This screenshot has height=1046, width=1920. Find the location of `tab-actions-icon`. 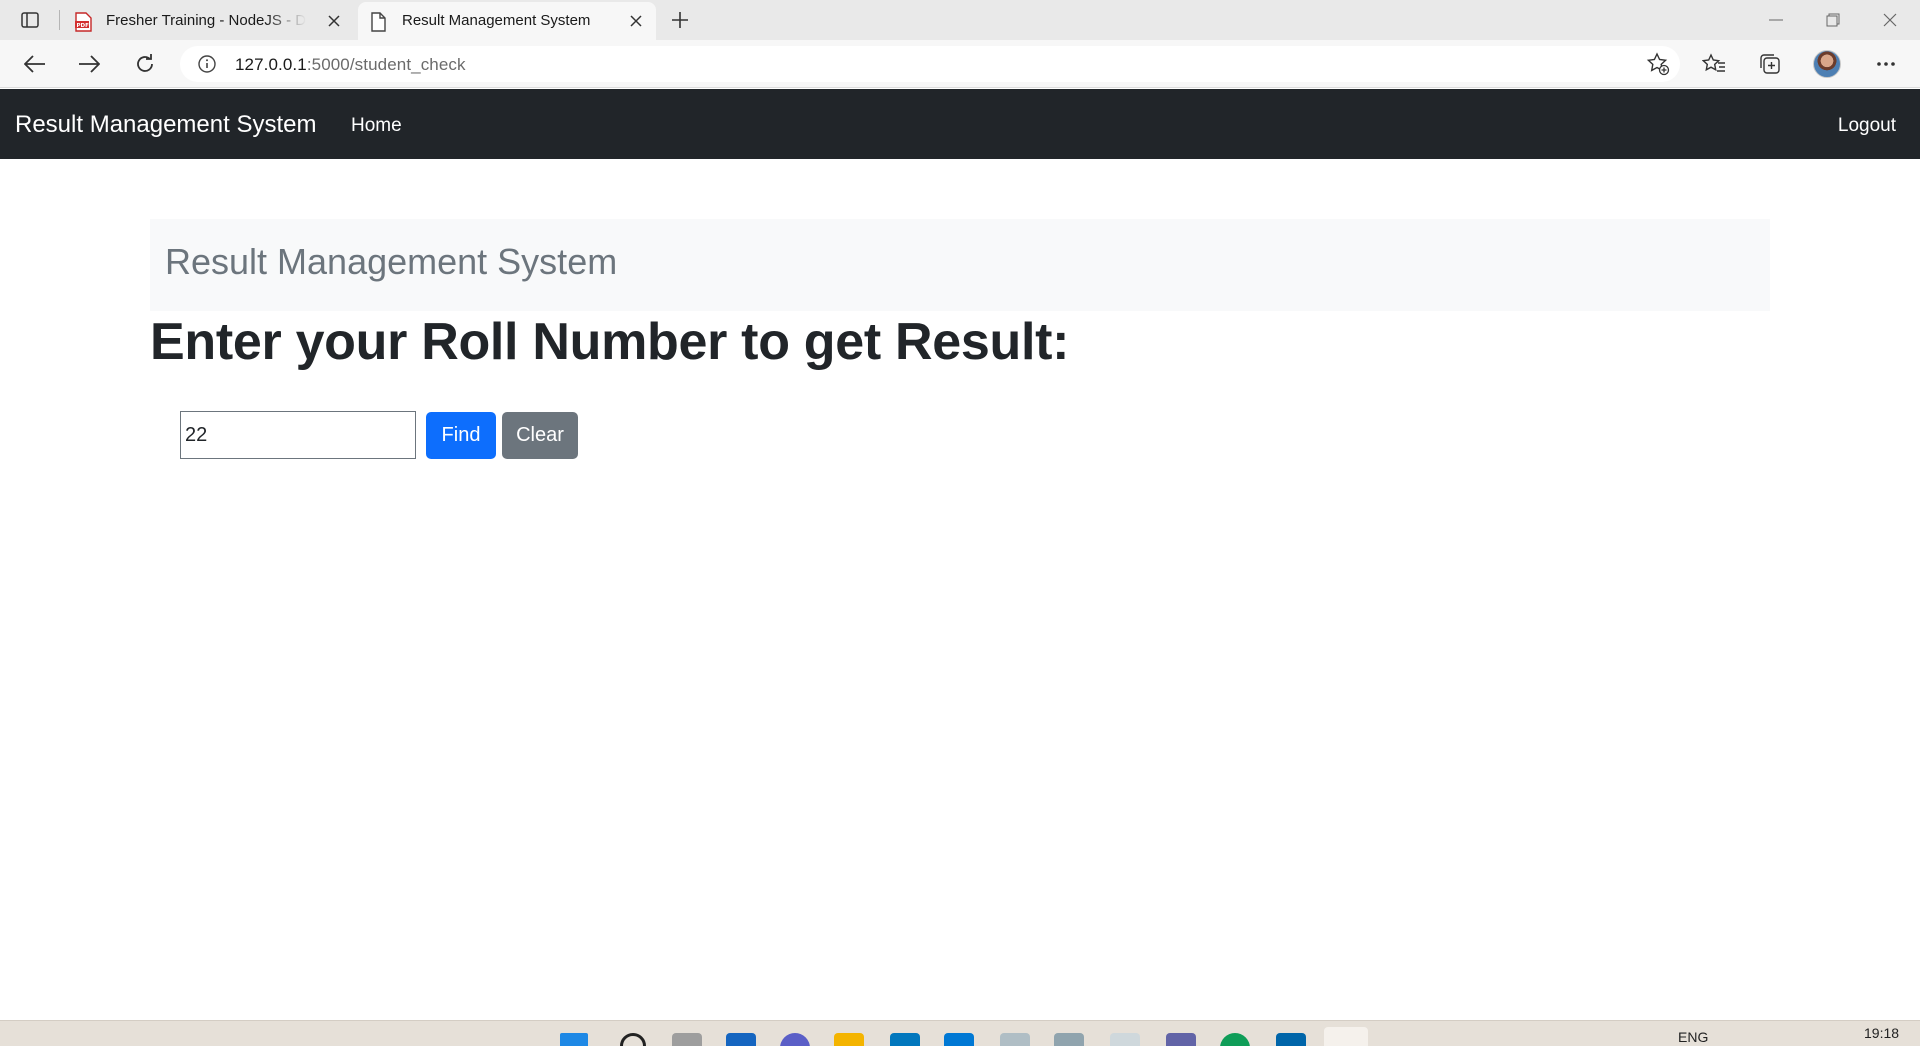

tab-actions-icon is located at coordinates (30, 20).